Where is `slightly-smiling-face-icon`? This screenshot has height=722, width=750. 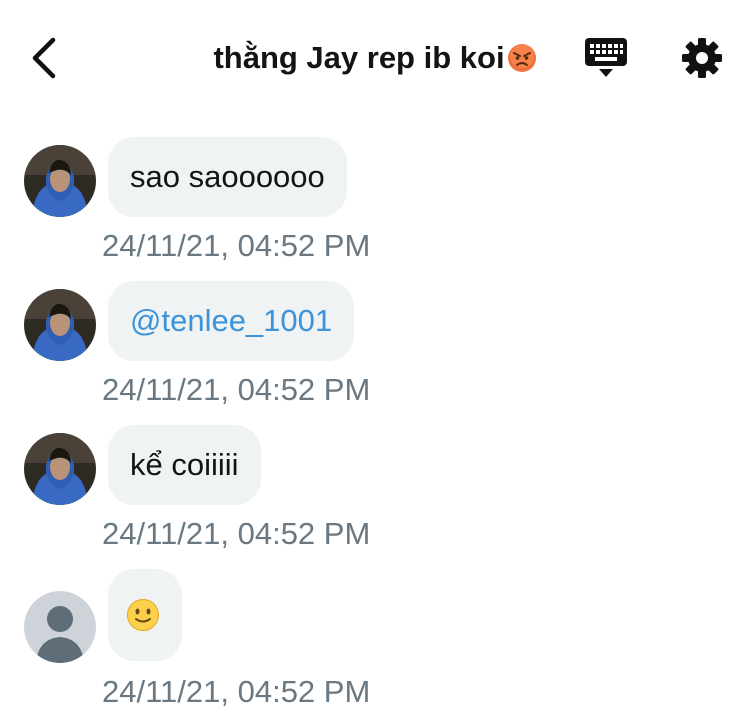
slightly-smiling-face-icon is located at coordinates (143, 615).